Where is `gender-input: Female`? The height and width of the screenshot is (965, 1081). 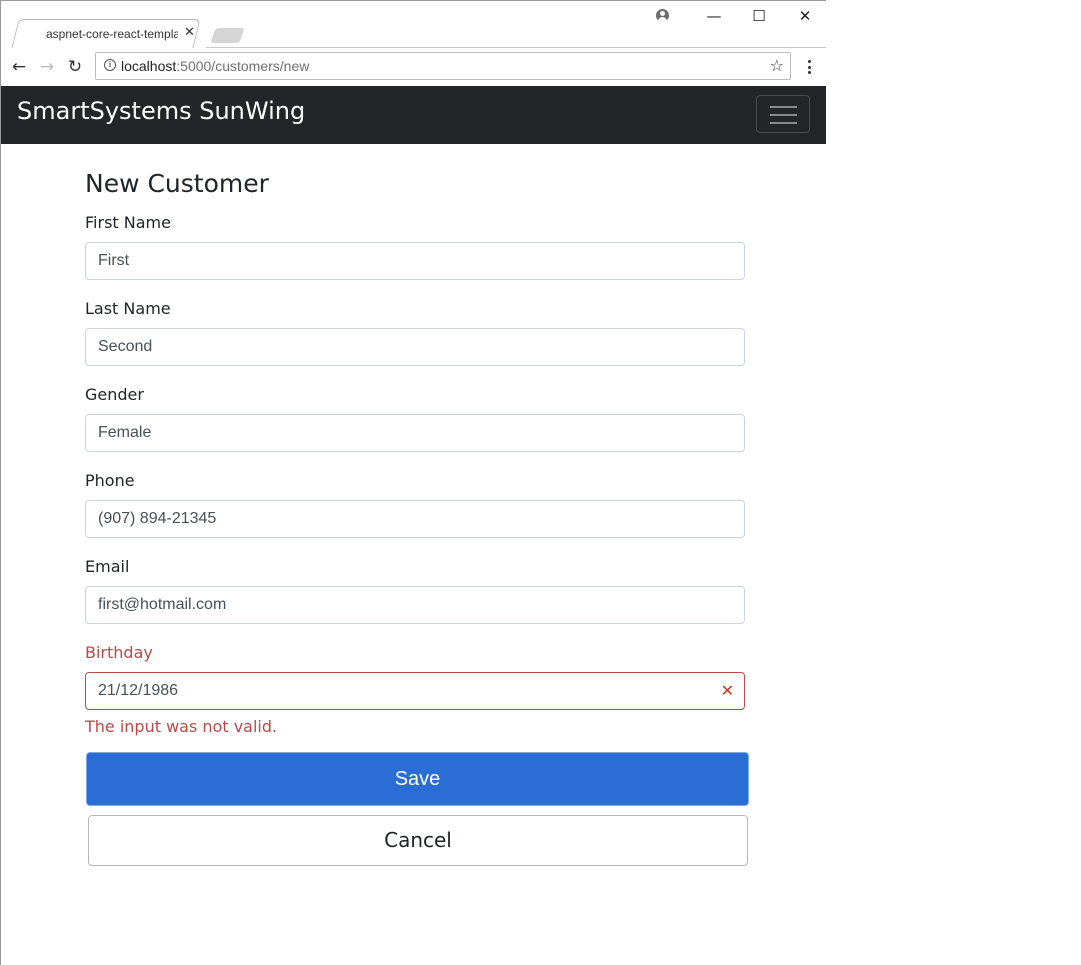 gender-input: Female is located at coordinates (415, 433).